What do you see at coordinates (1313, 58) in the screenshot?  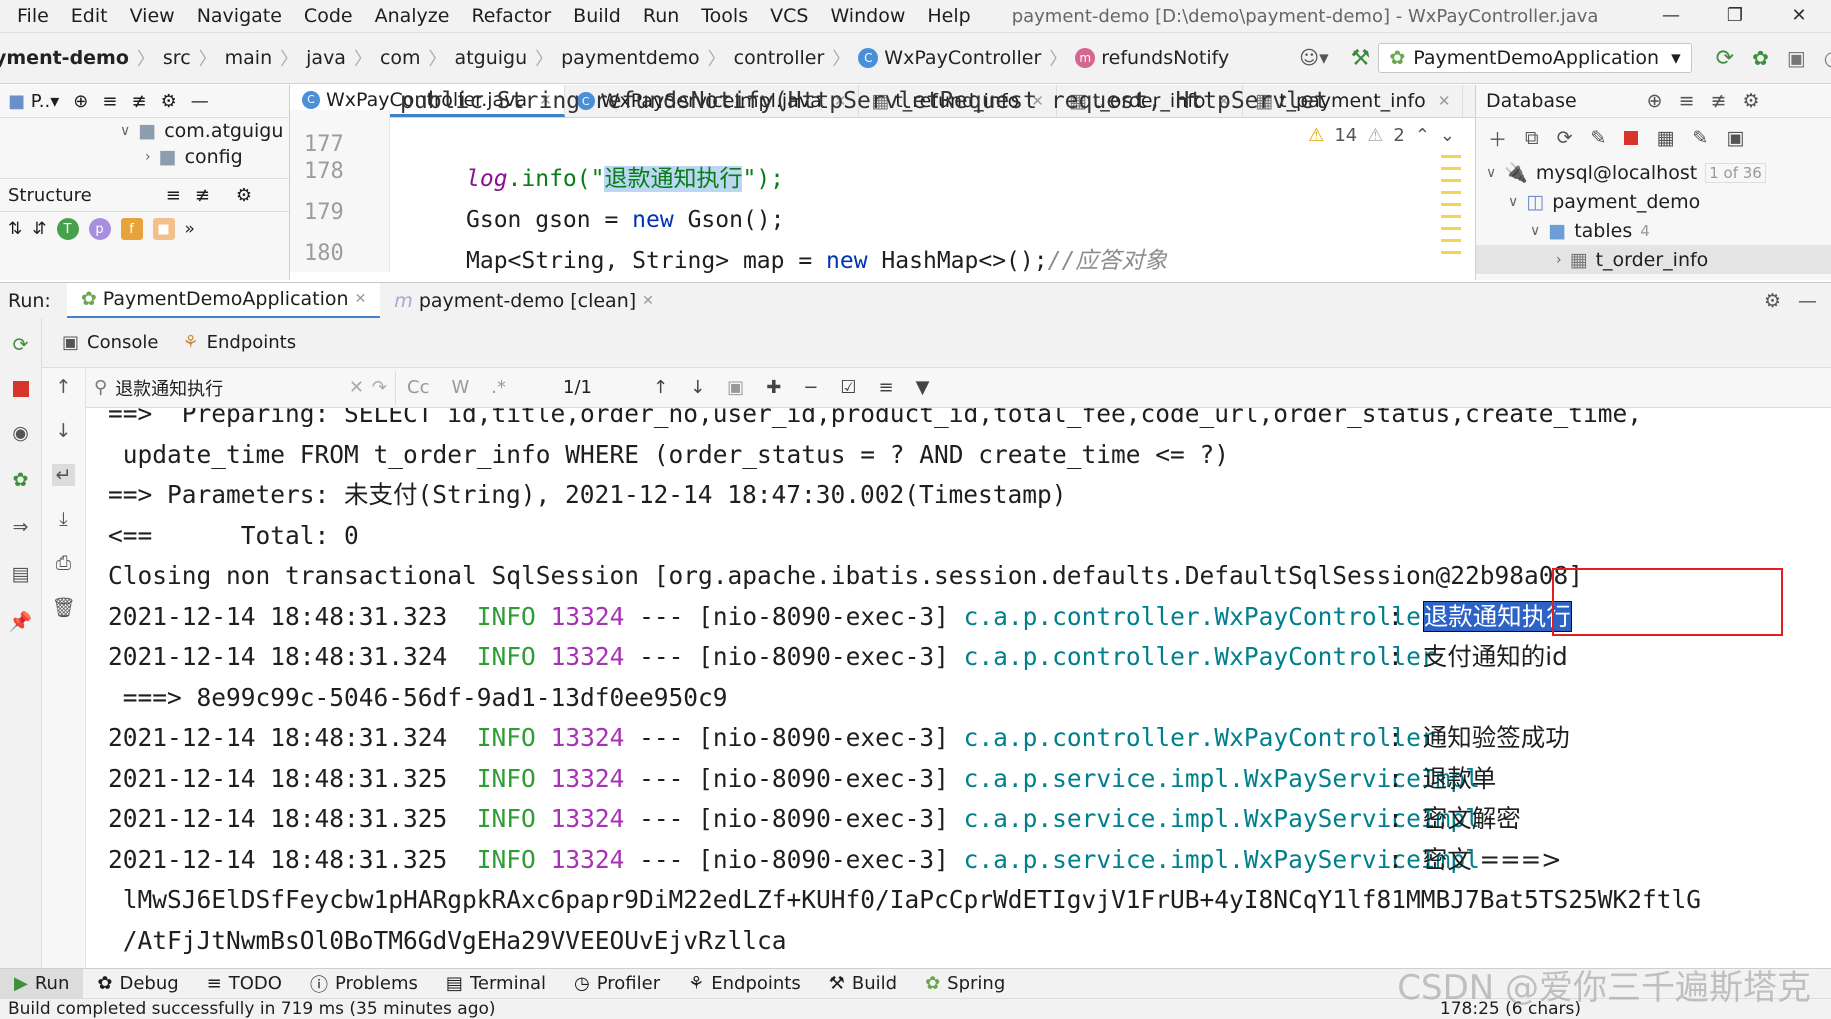 I see `user-icon: ☺▾` at bounding box center [1313, 58].